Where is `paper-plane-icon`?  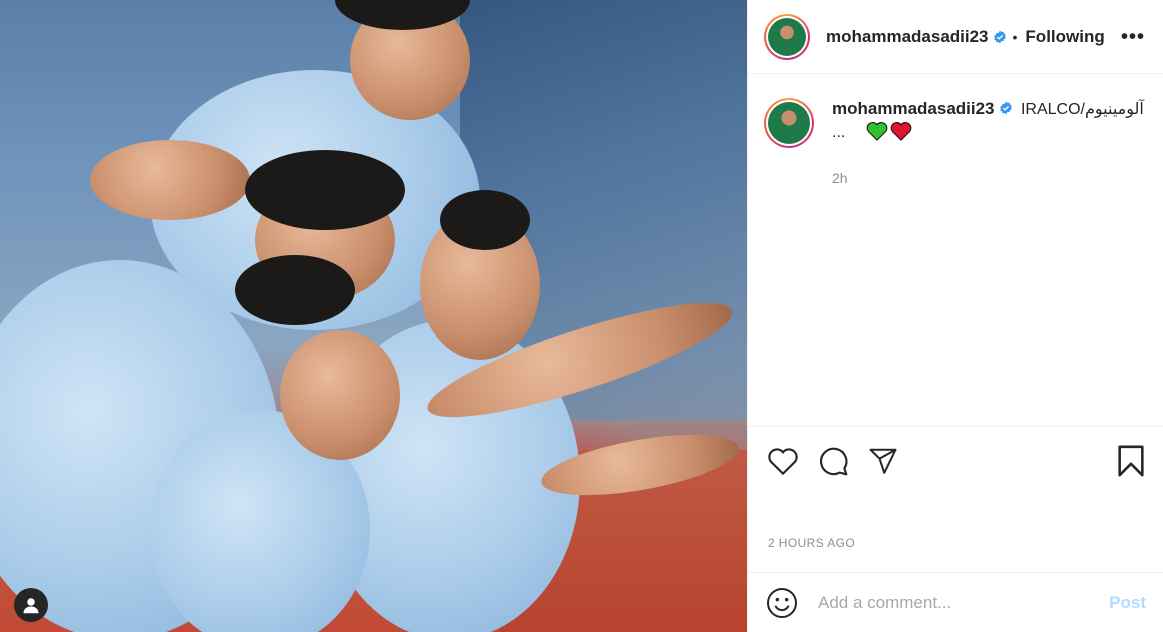 paper-plane-icon is located at coordinates (883, 461).